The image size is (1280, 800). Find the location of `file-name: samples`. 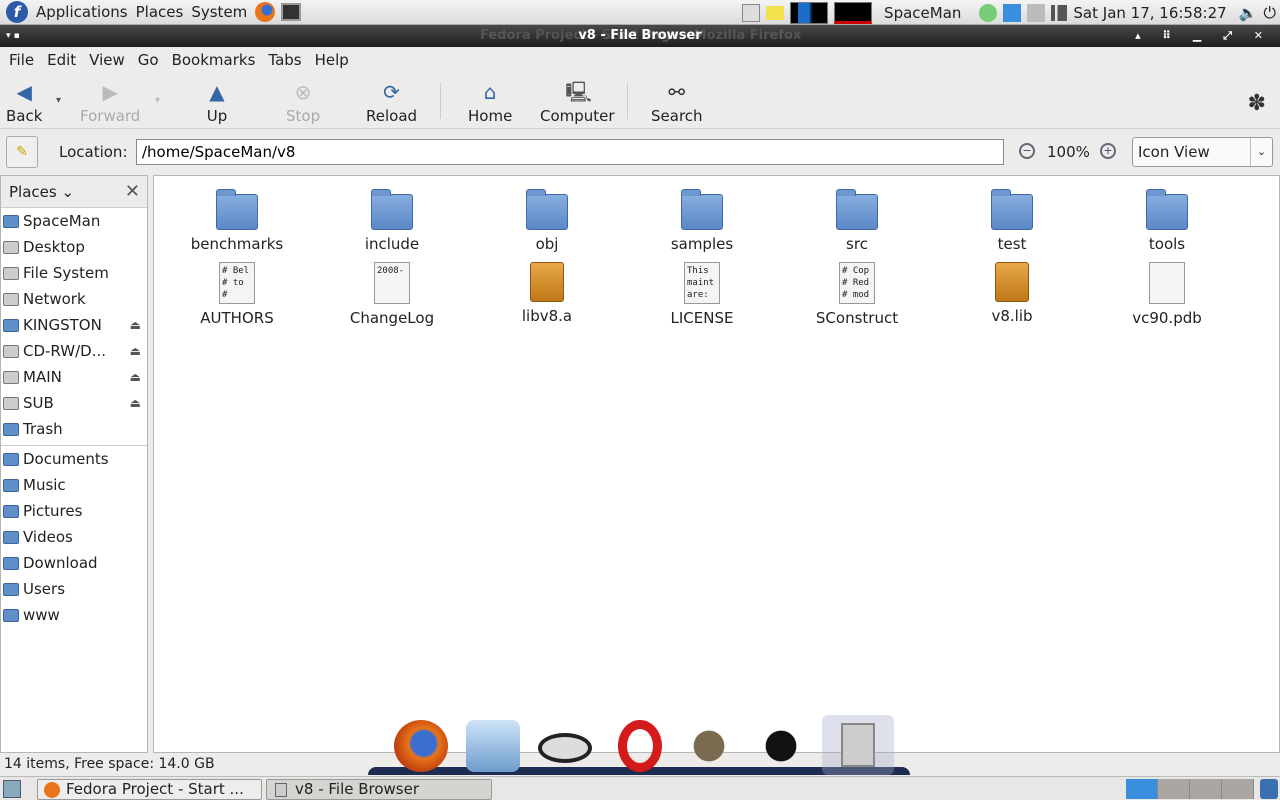

file-name: samples is located at coordinates (702, 244).